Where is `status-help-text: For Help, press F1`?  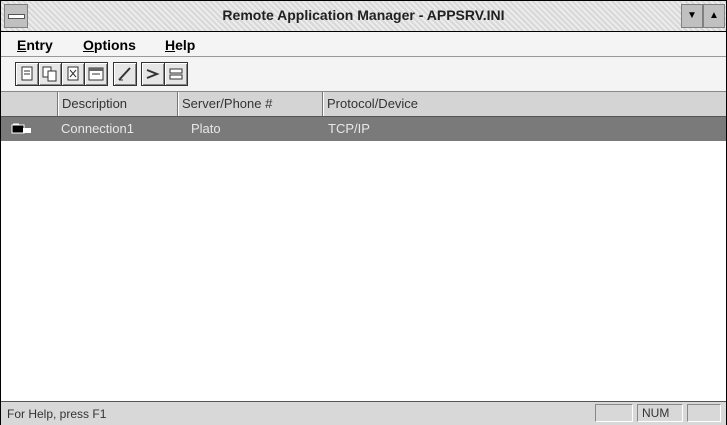 status-help-text: For Help, press F1 is located at coordinates (57, 414).